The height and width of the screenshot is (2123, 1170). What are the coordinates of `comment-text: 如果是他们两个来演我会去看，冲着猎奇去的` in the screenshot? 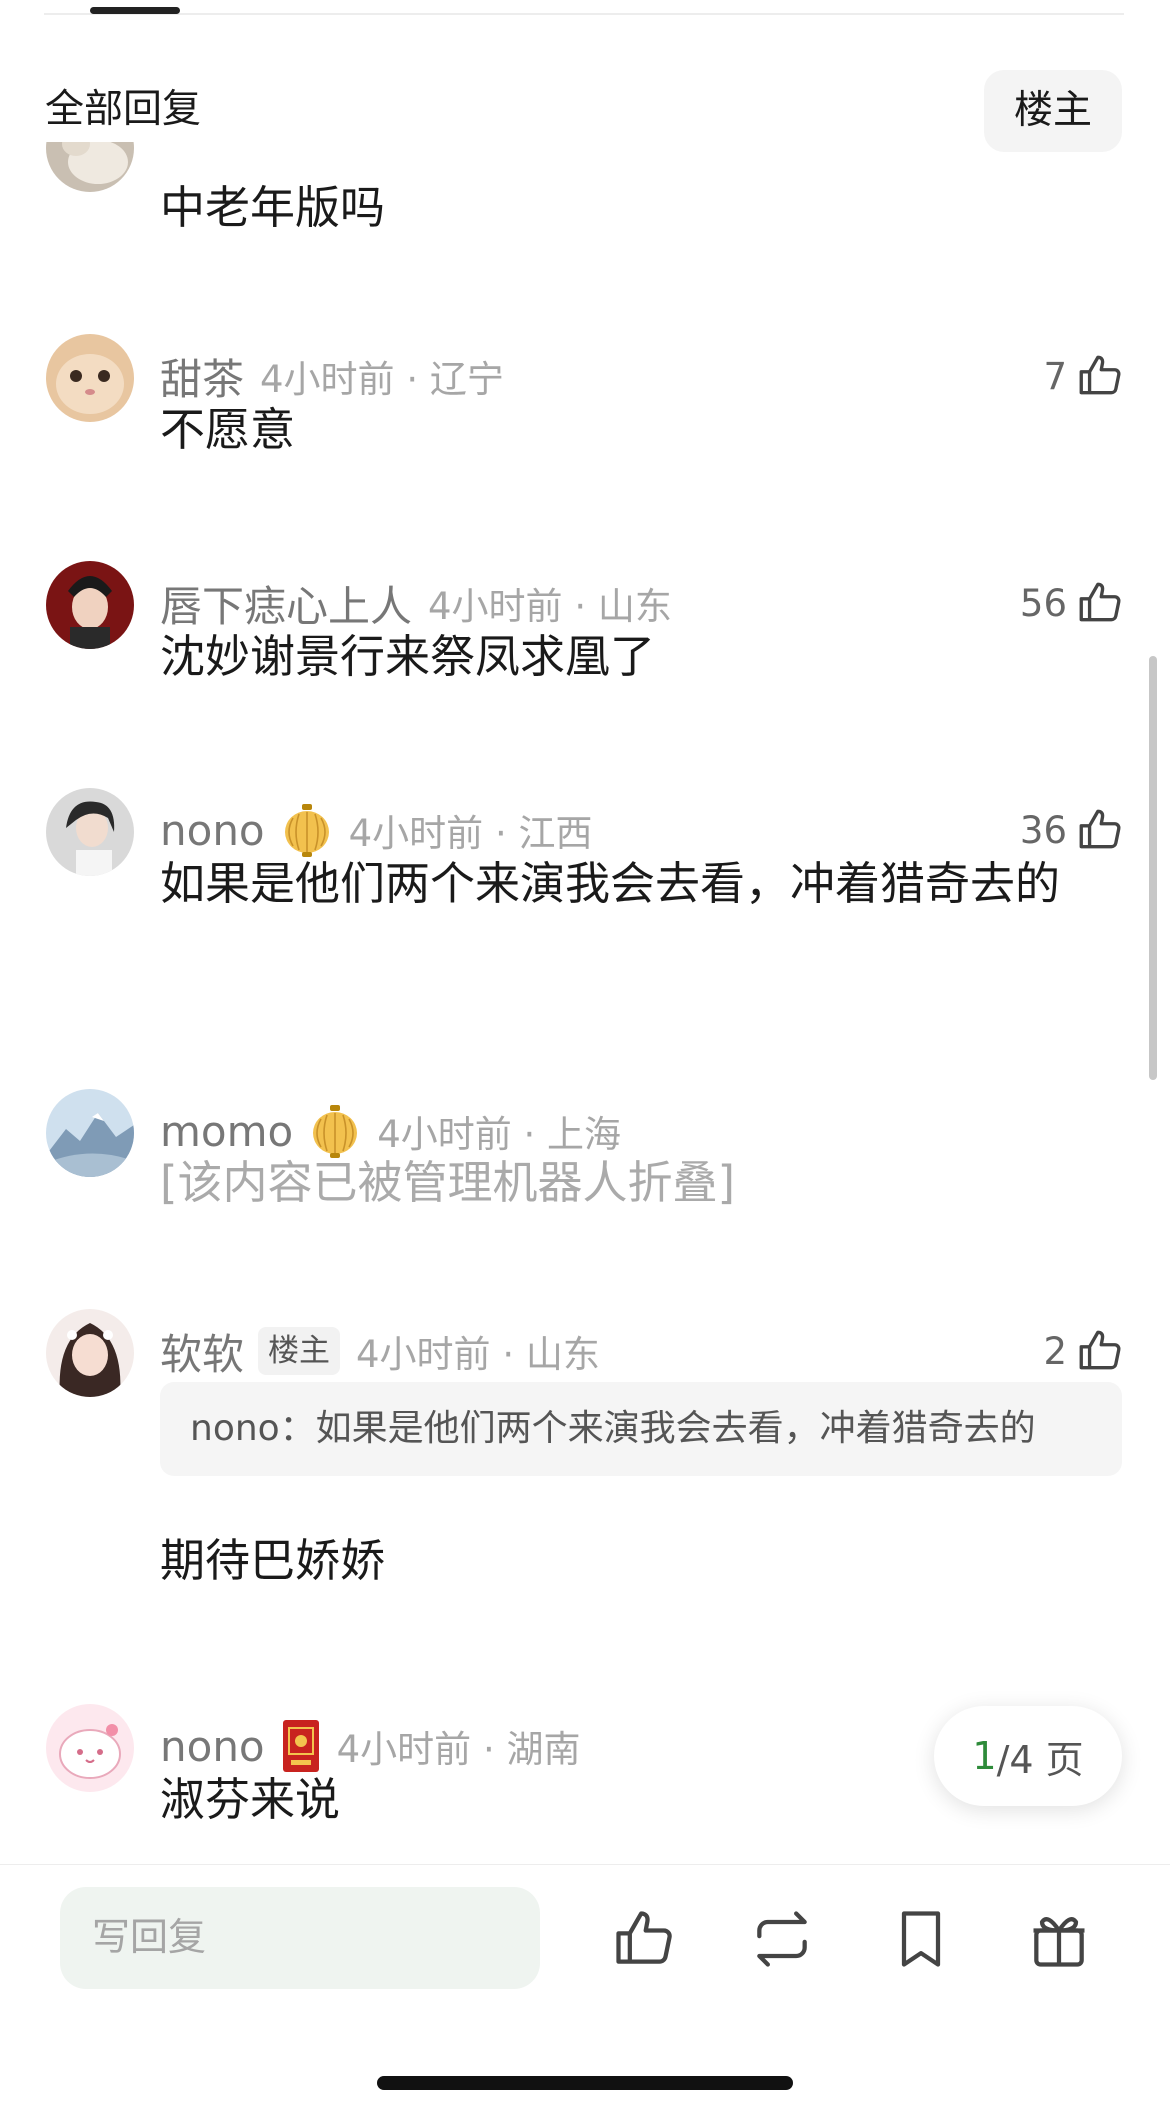 It's located at (610, 883).